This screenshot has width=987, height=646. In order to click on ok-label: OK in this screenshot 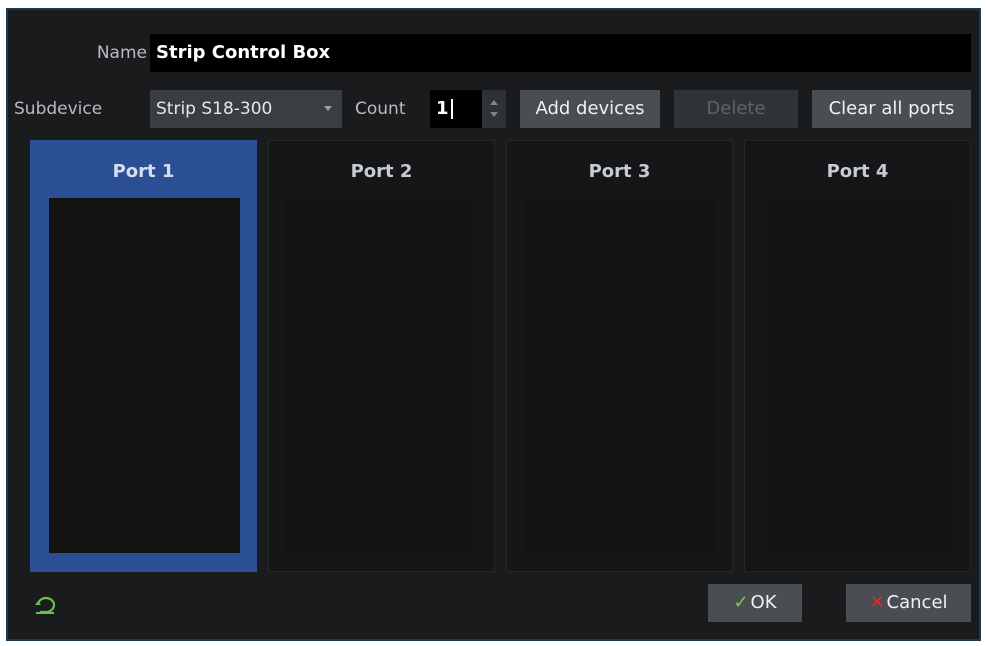, I will do `click(763, 602)`.